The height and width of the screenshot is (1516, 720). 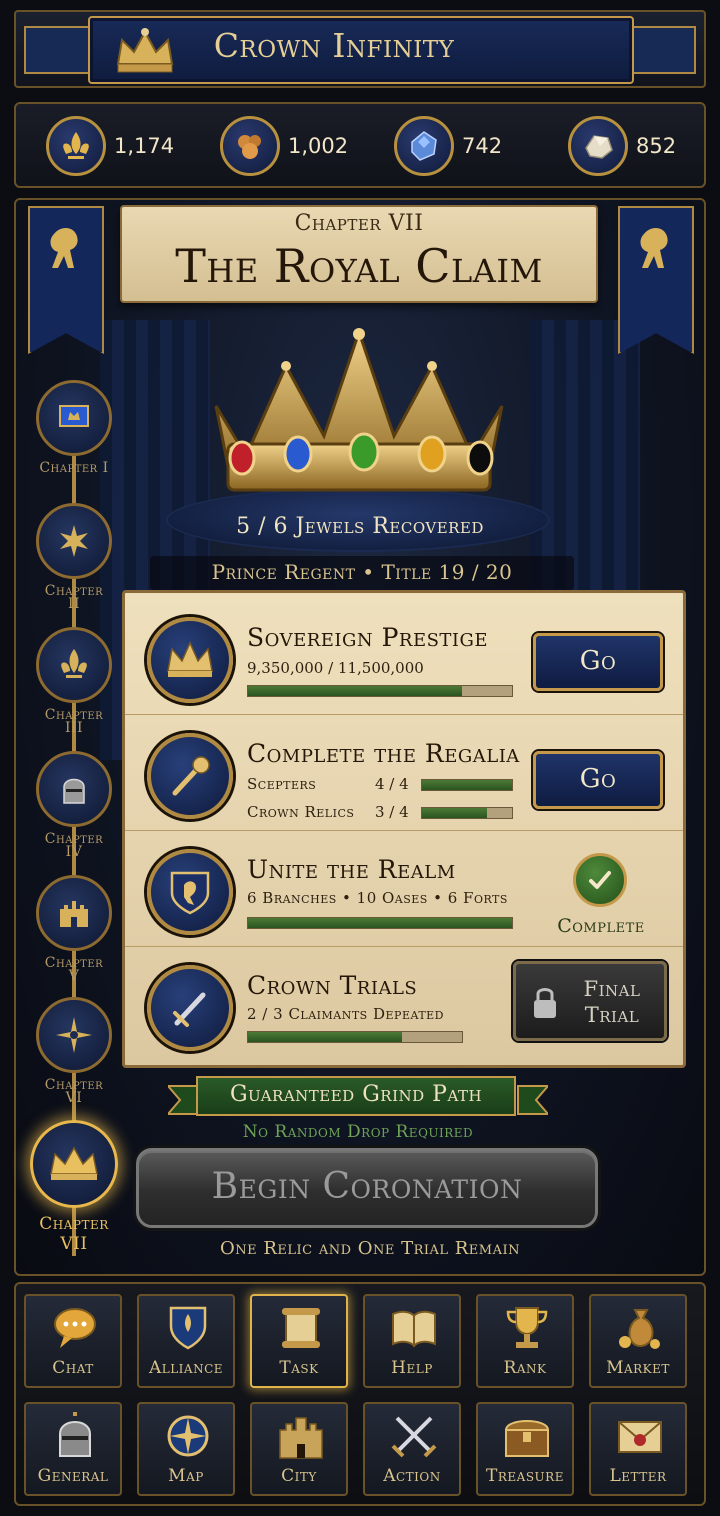 I want to click on nav-label: Map, so click(x=186, y=1476).